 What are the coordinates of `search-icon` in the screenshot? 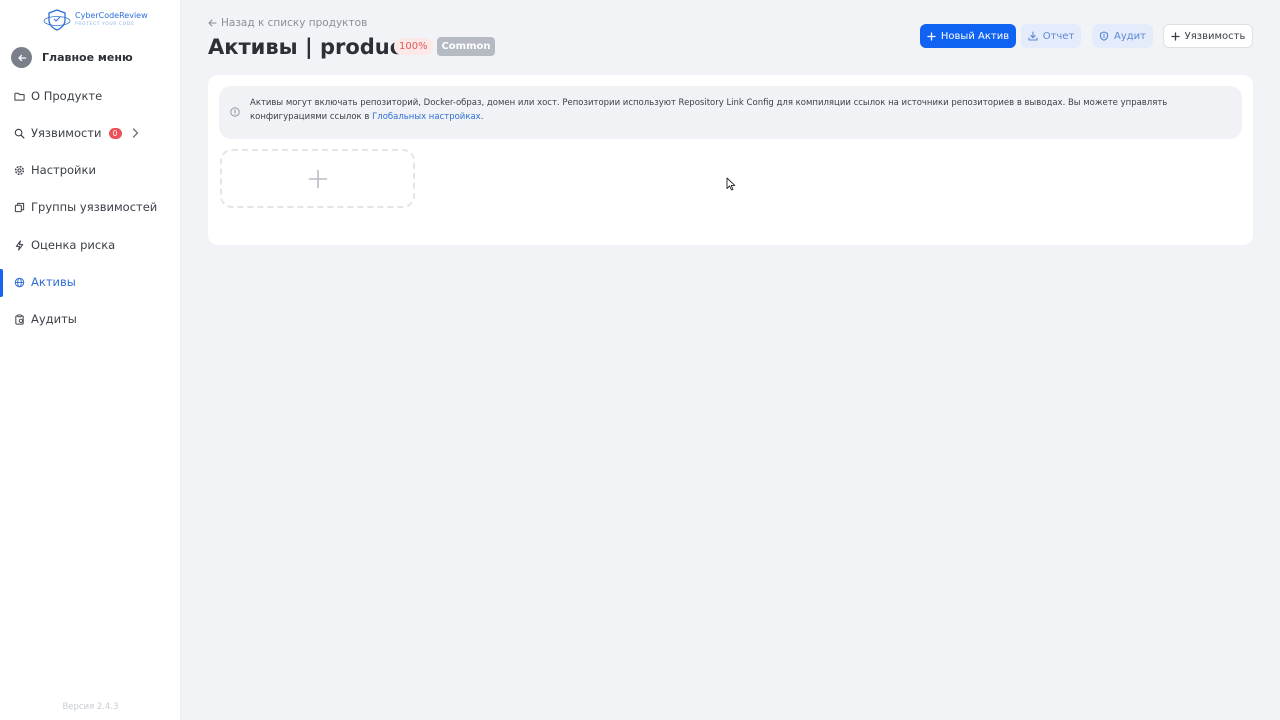 It's located at (19, 133).